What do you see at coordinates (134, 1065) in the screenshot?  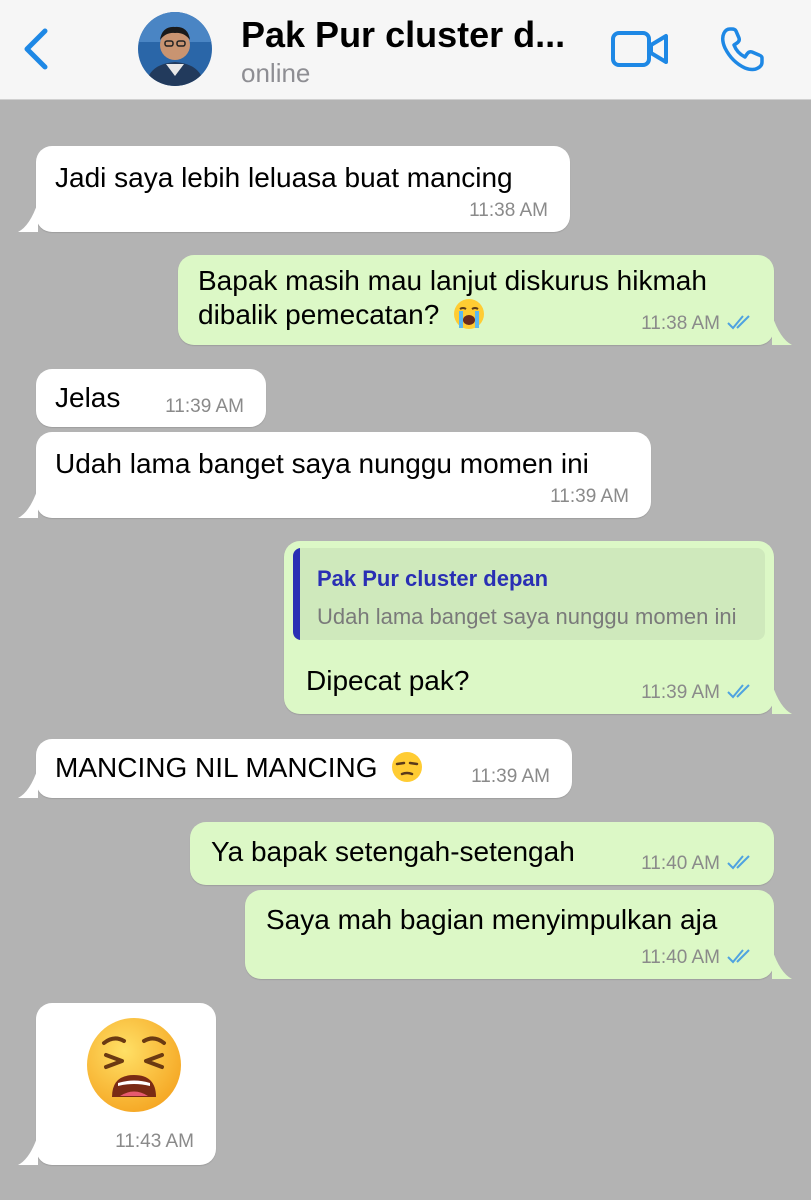 I see `weary-face-icon` at bounding box center [134, 1065].